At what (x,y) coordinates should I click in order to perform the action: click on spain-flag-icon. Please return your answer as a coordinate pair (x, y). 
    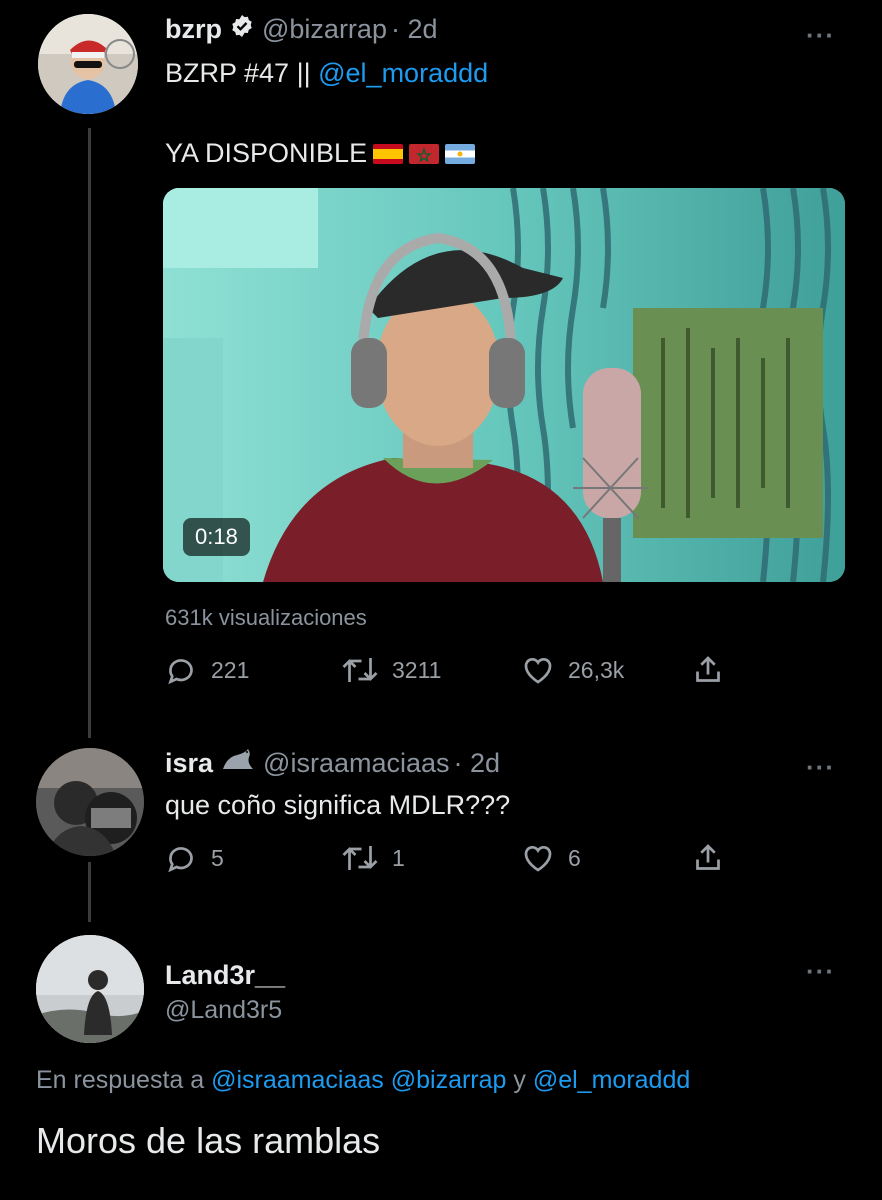
    Looking at the image, I should click on (388, 153).